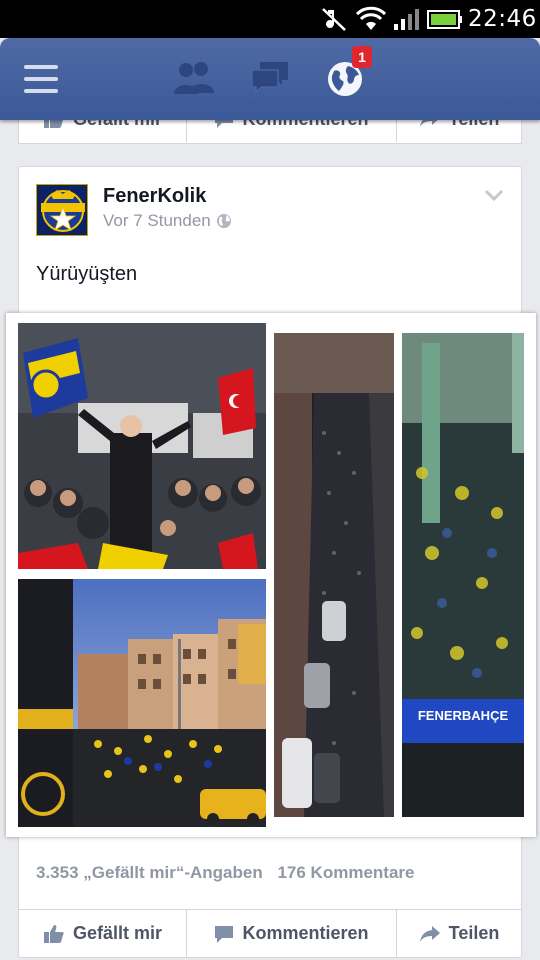  I want to click on wifi-icon, so click(371, 18).